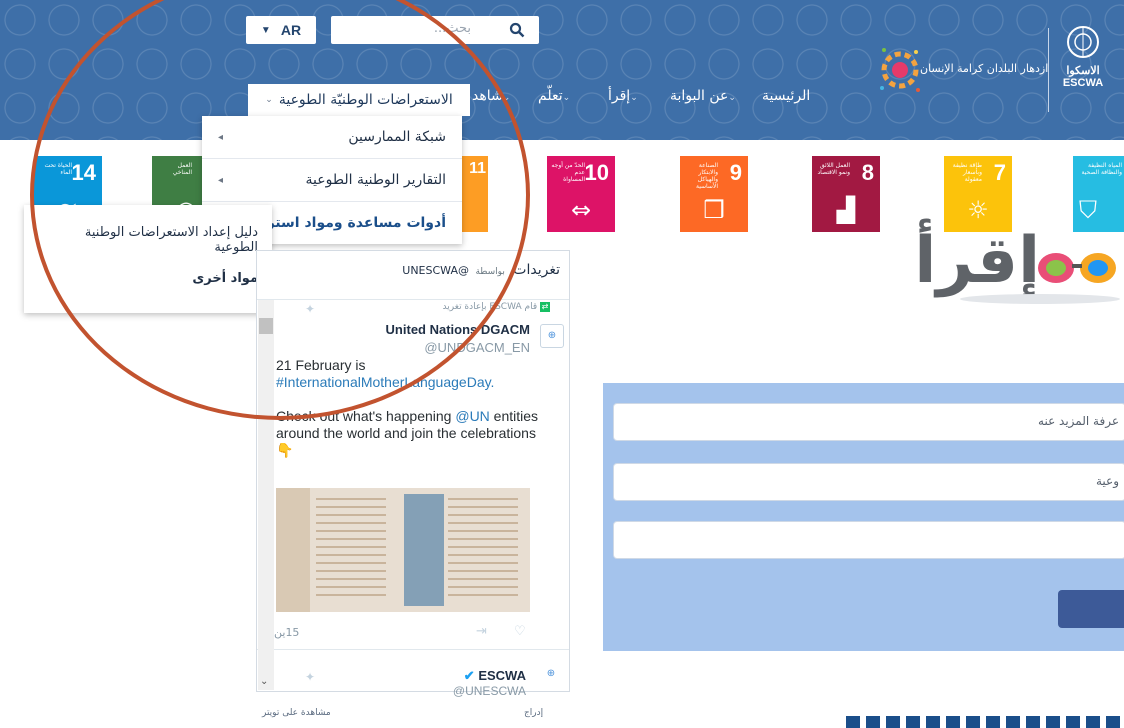 The height and width of the screenshot is (728, 1124). What do you see at coordinates (291, 30) in the screenshot?
I see `language-label: AR` at bounding box center [291, 30].